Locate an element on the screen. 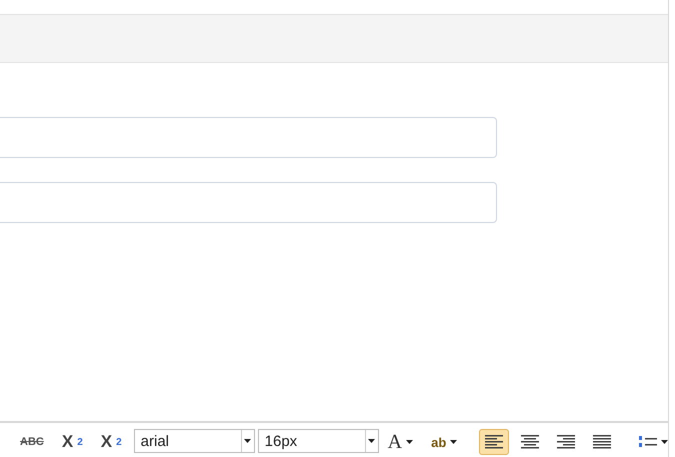 The height and width of the screenshot is (457, 675). align-left-icon is located at coordinates (494, 442).